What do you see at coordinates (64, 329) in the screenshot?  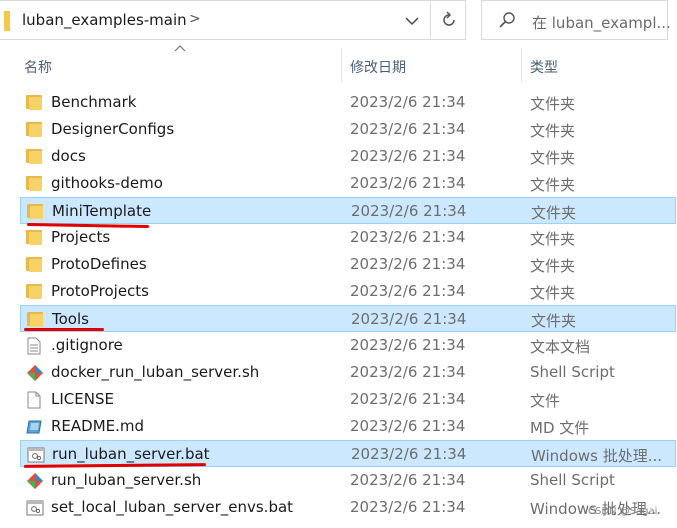 I see `annotation-underline-tools` at bounding box center [64, 329].